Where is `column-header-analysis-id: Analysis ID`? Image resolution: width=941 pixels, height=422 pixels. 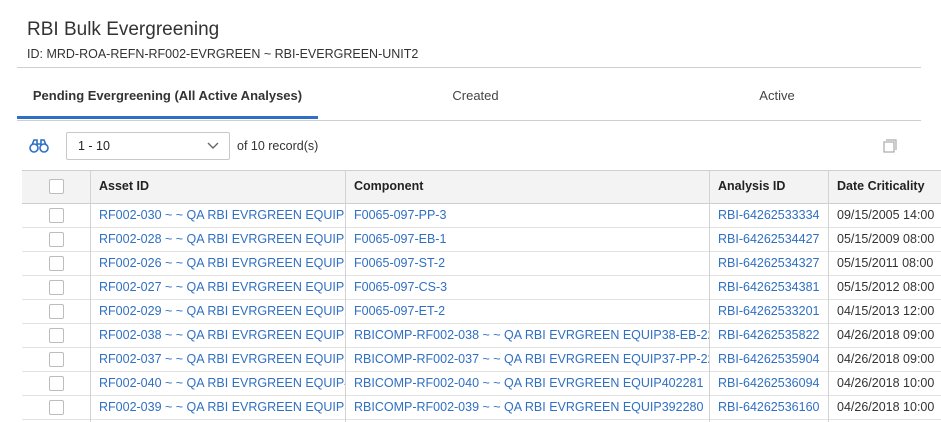
column-header-analysis-id: Analysis ID is located at coordinates (768, 187).